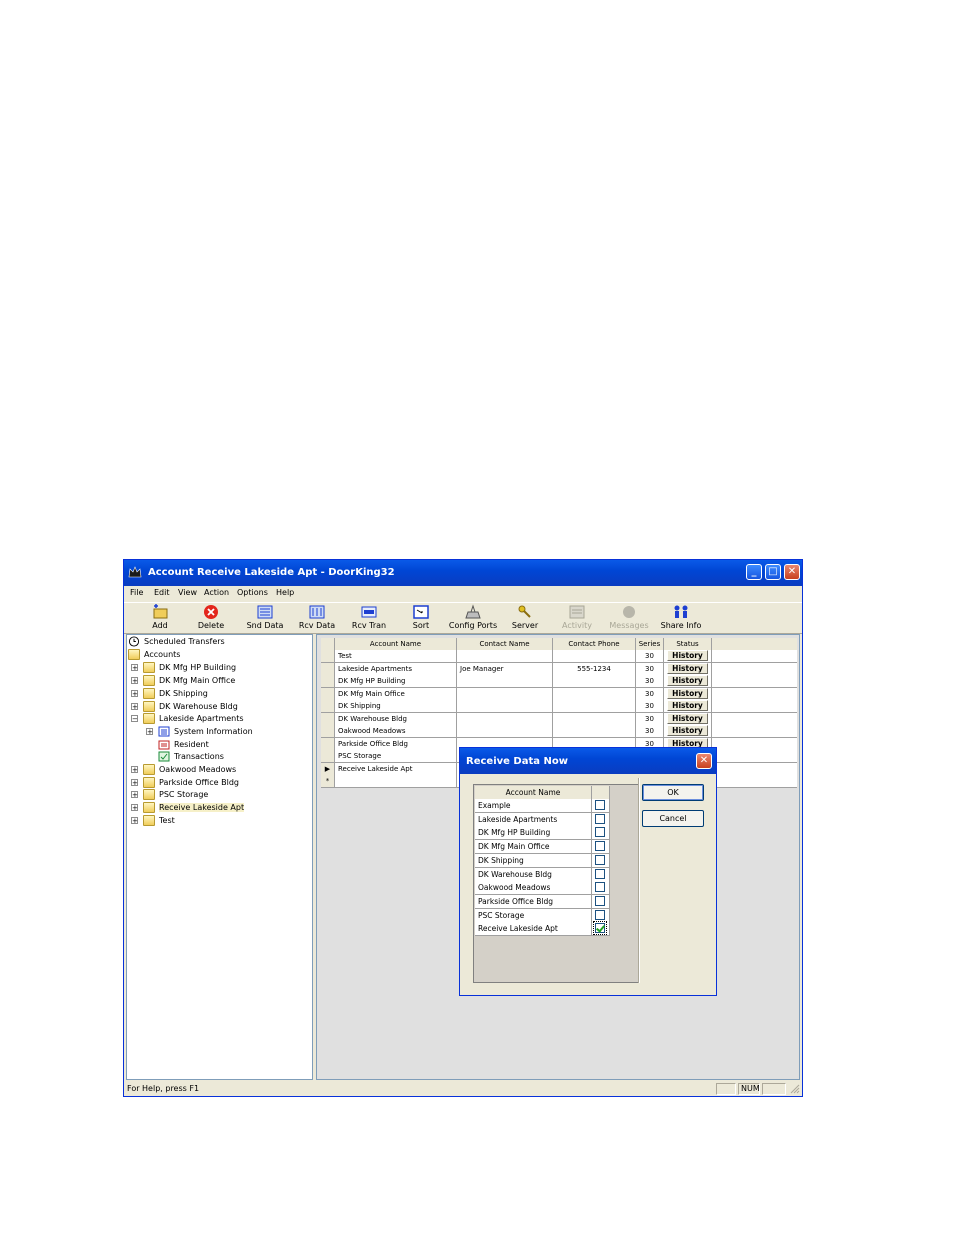 The width and height of the screenshot is (954, 1235). I want to click on list-item: DK Mfg HP Building, so click(542, 833).